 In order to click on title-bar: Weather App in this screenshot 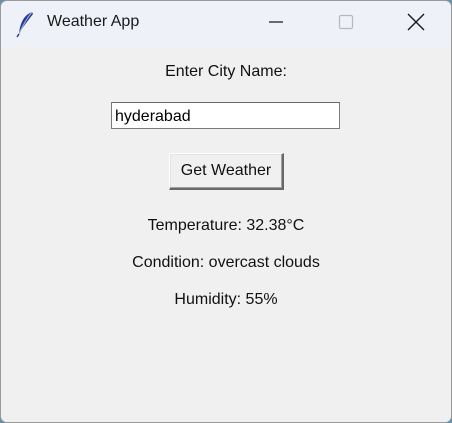, I will do `click(226, 24)`.